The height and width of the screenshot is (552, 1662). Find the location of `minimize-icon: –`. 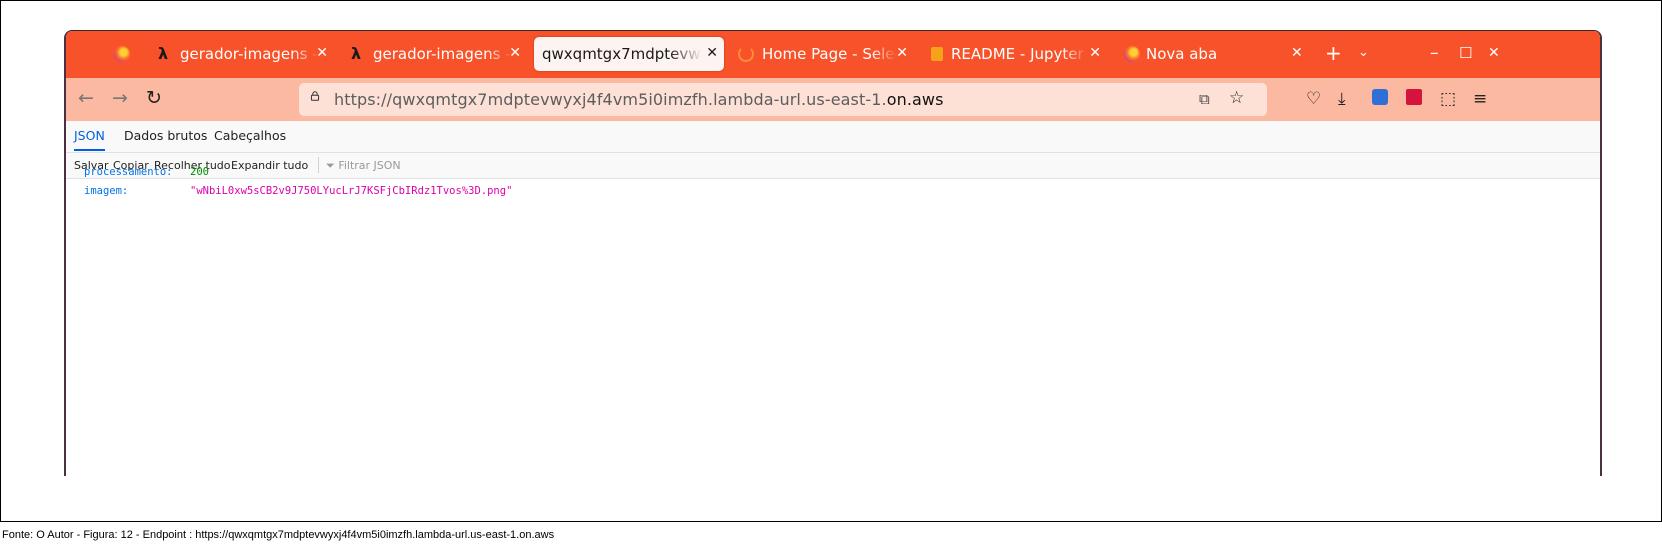

minimize-icon: – is located at coordinates (1434, 53).